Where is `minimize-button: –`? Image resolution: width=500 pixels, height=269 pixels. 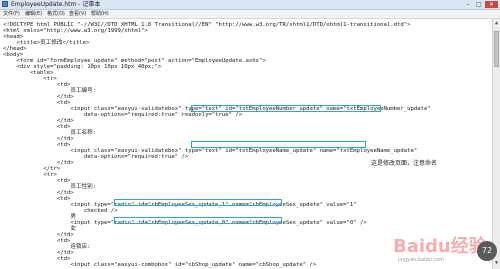
minimize-button: – is located at coordinates (468, 4).